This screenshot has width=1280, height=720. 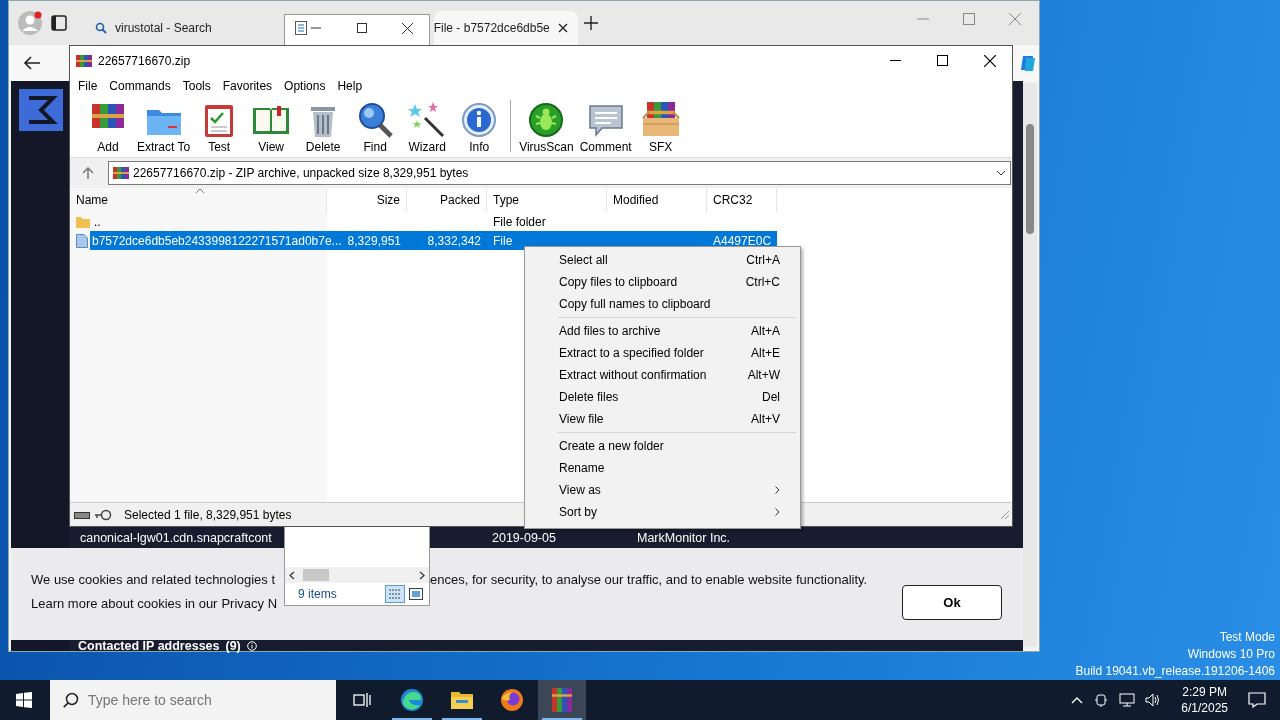 I want to click on cookie-text: We use cookies and related technologies t, so click(x=154, y=580).